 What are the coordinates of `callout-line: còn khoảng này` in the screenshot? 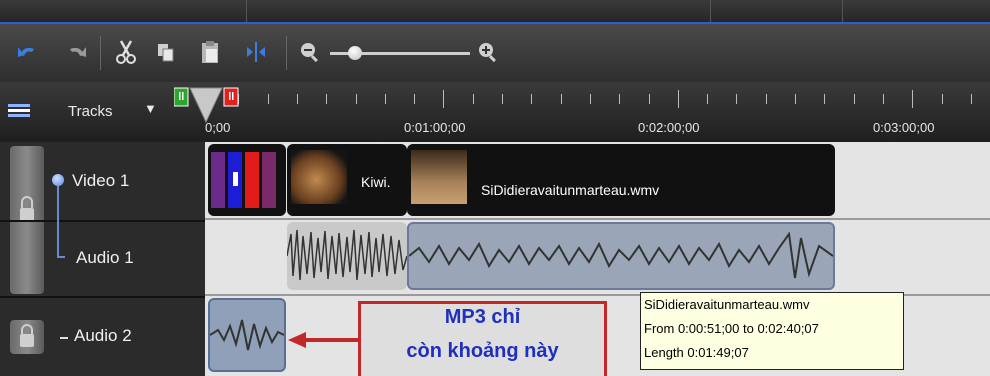 It's located at (482, 351).